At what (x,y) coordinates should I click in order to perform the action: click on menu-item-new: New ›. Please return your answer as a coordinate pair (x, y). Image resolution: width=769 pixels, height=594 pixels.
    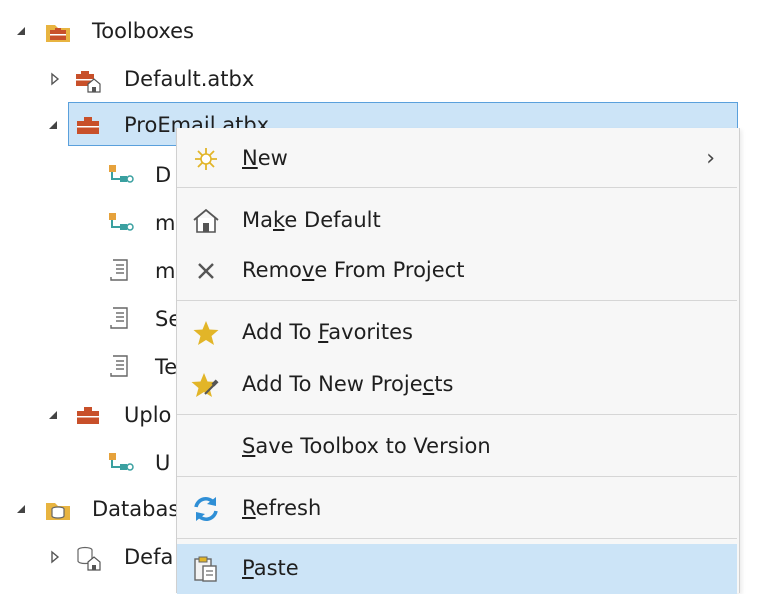
    Looking at the image, I should click on (457, 159).